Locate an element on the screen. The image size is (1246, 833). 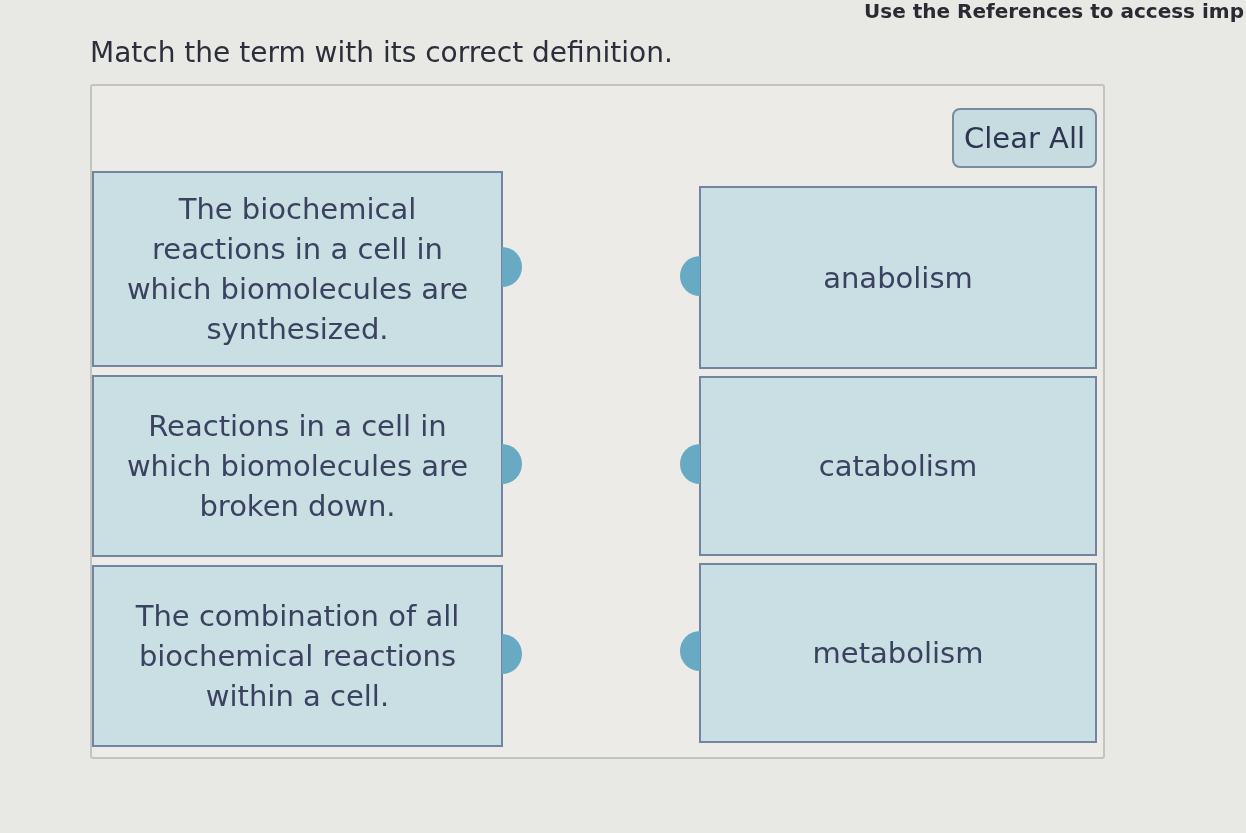
clear-all-button: Clear All is located at coordinates (1024, 138).